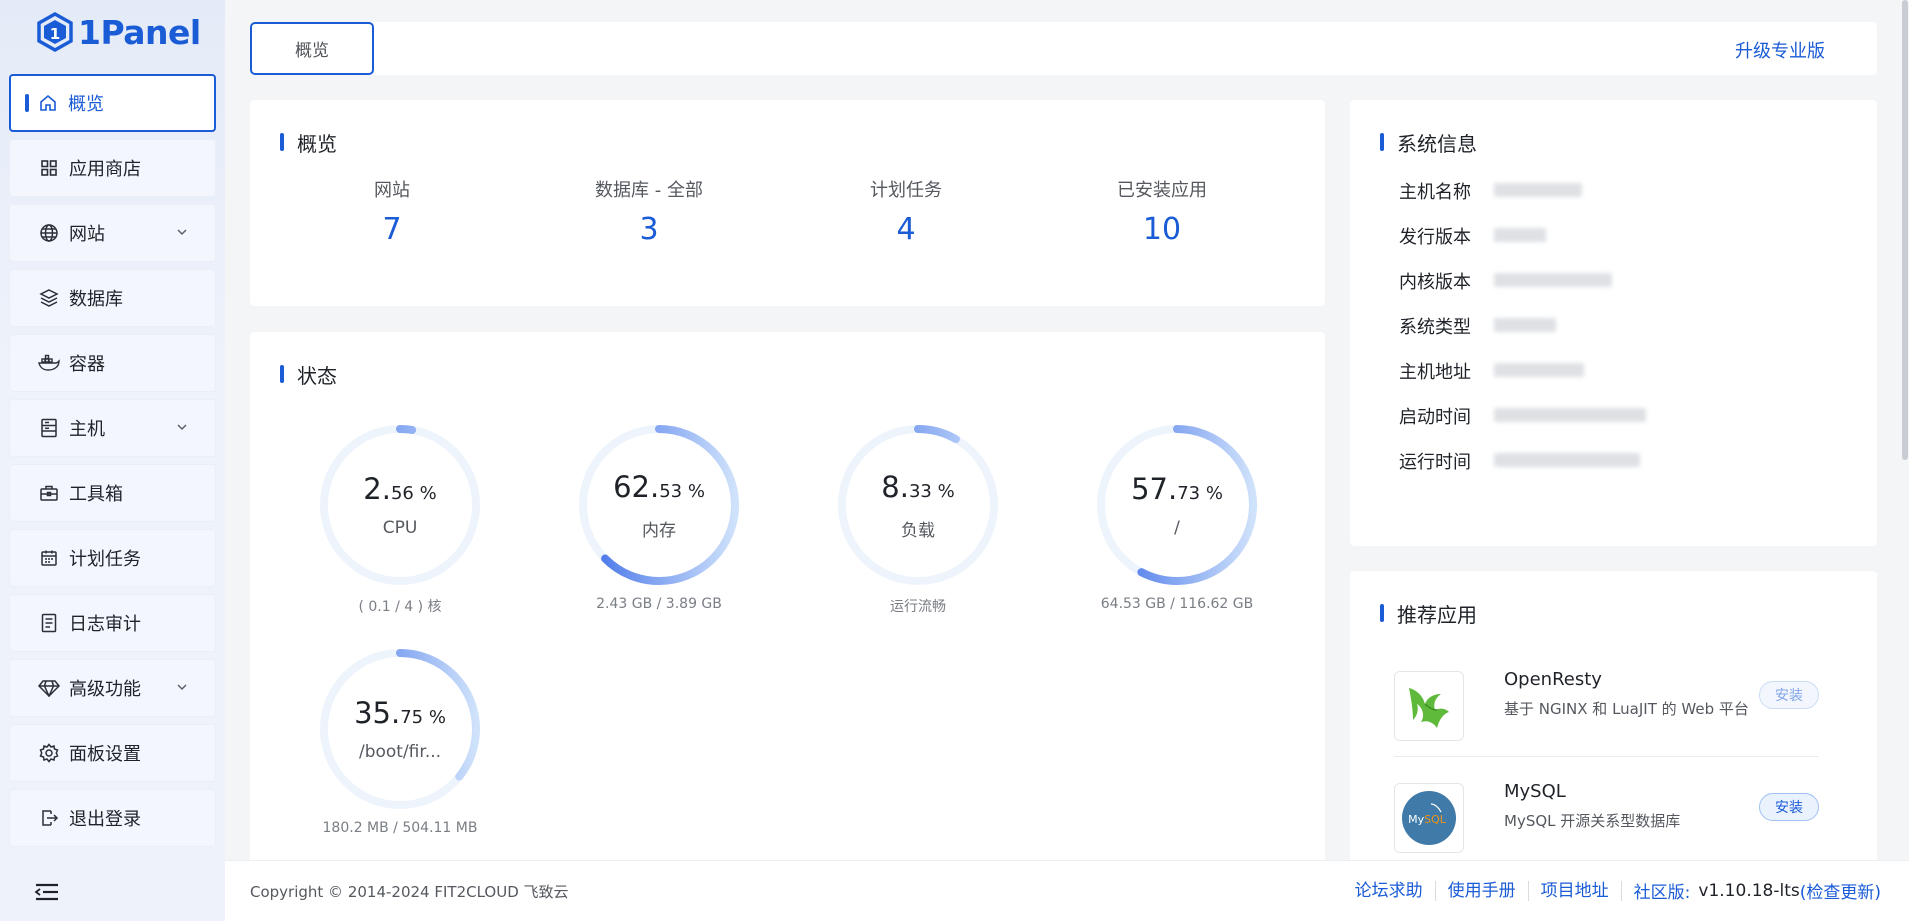 This screenshot has height=921, width=1909. Describe the element at coordinates (1162, 229) in the screenshot. I see `stat-value: 10` at that location.